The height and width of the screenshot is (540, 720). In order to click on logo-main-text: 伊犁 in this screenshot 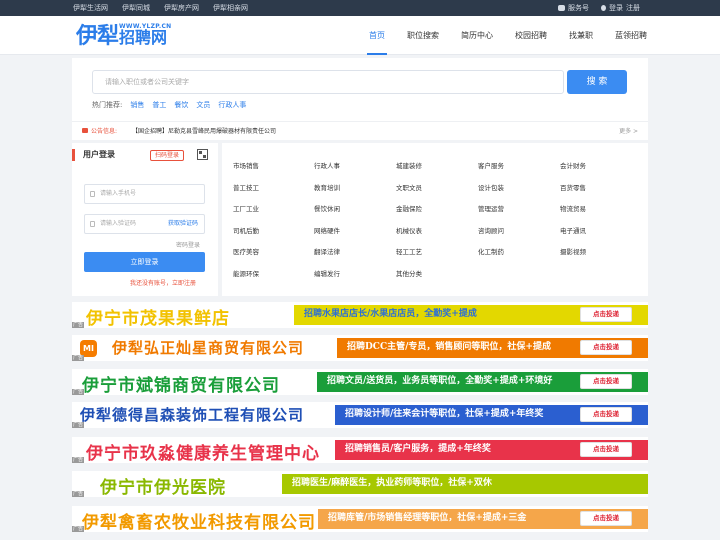, I will do `click(97, 36)`.